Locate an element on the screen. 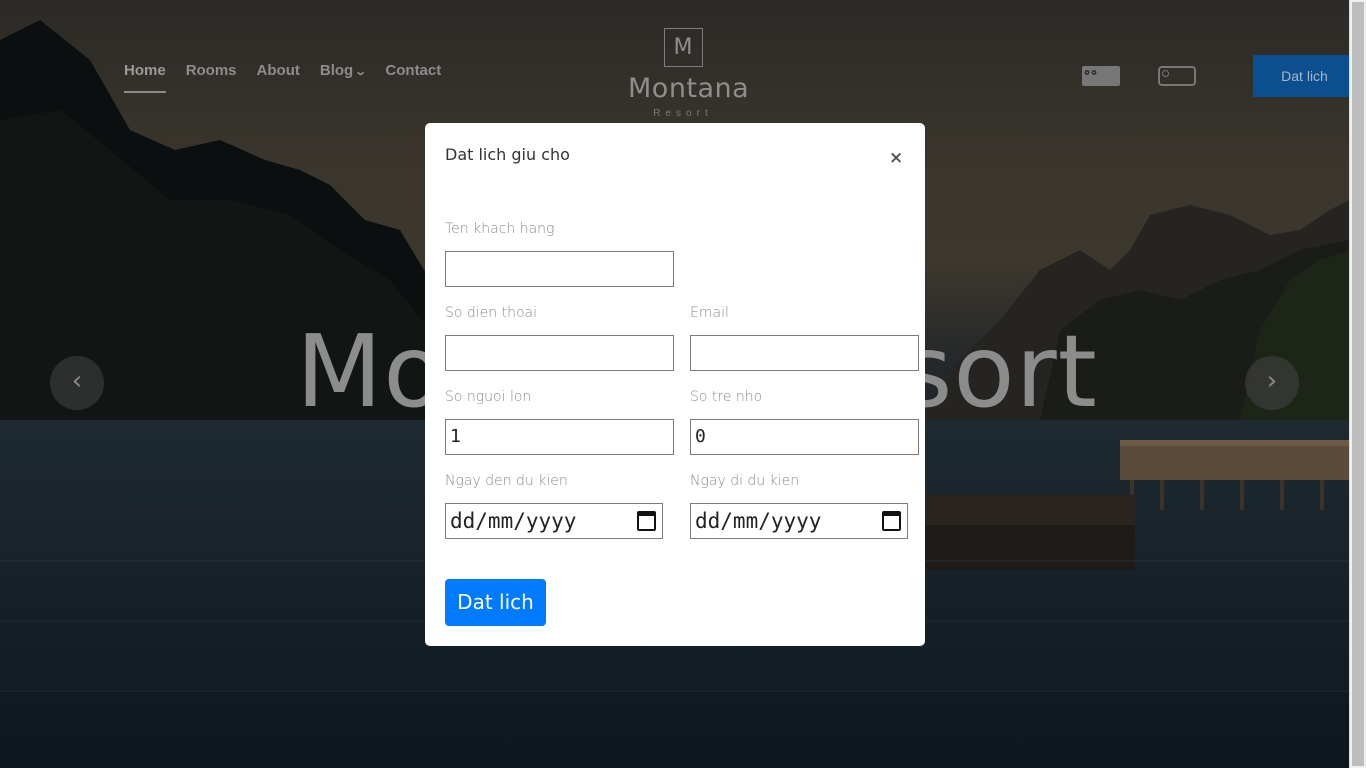 The height and width of the screenshot is (768, 1366). children-label: So tre nho is located at coordinates (726, 397).